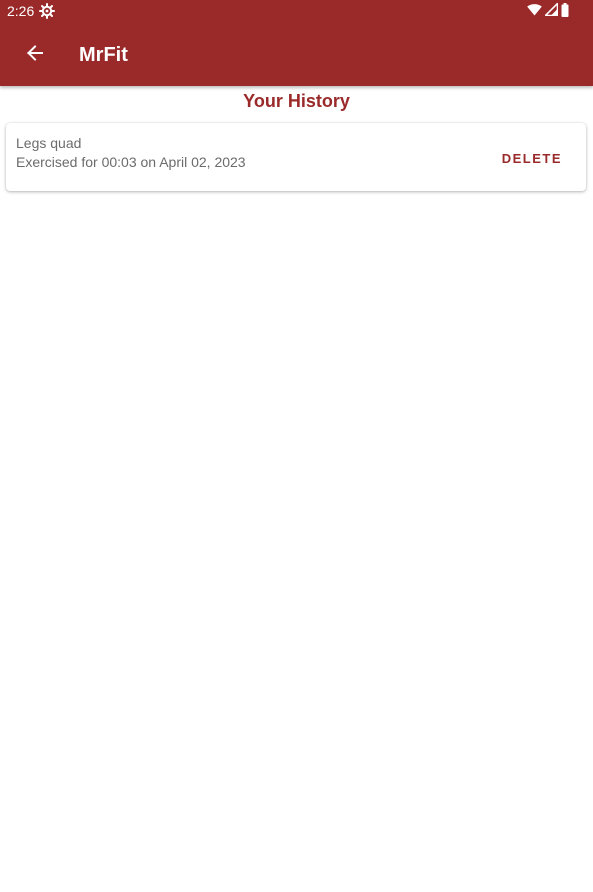 The height and width of the screenshot is (892, 593). What do you see at coordinates (131, 162) in the screenshot?
I see `exercise-detail: Exercised for 00:03 on April 02, 2023` at bounding box center [131, 162].